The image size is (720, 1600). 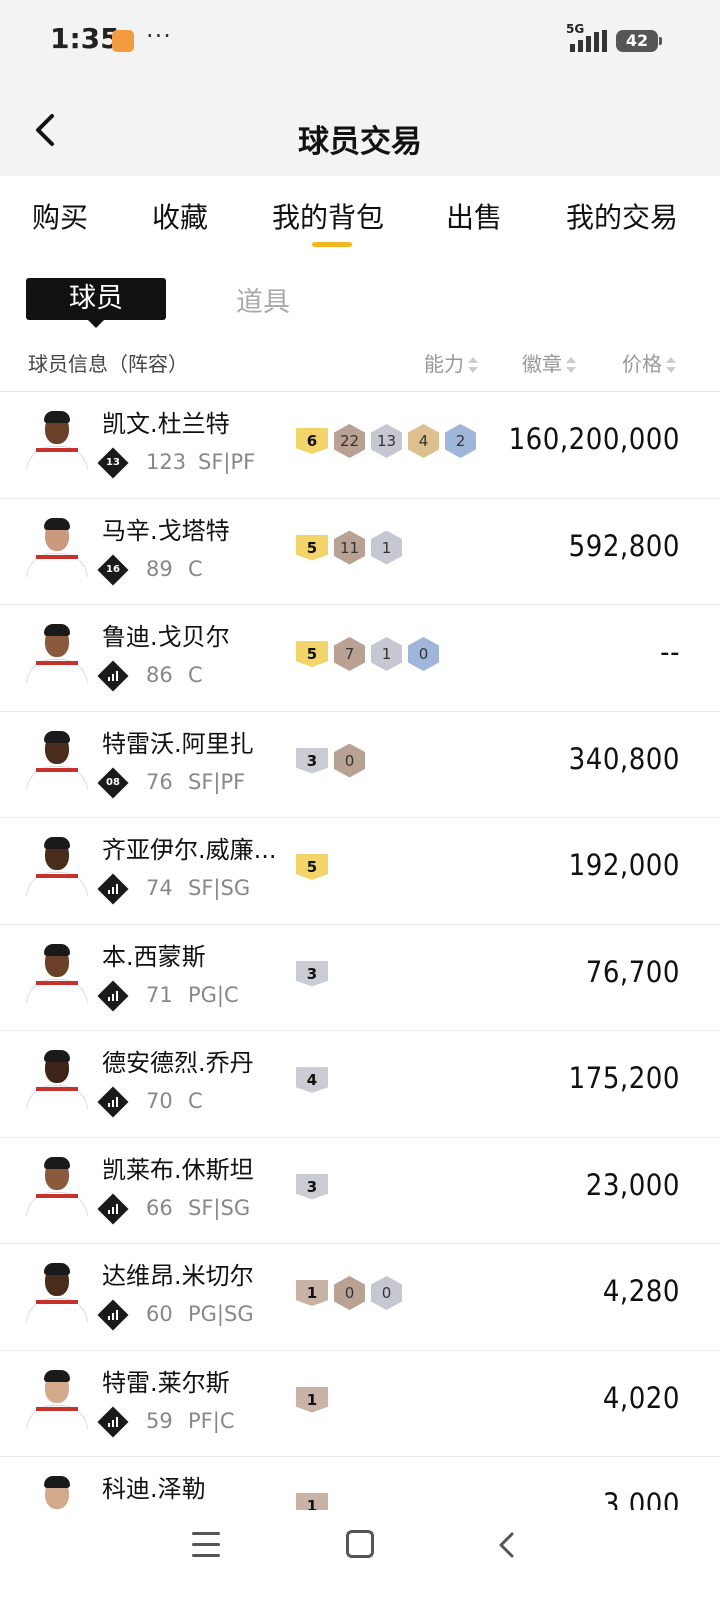 What do you see at coordinates (178, 743) in the screenshot?
I see `player-name: 特雷沃.阿里扎` at bounding box center [178, 743].